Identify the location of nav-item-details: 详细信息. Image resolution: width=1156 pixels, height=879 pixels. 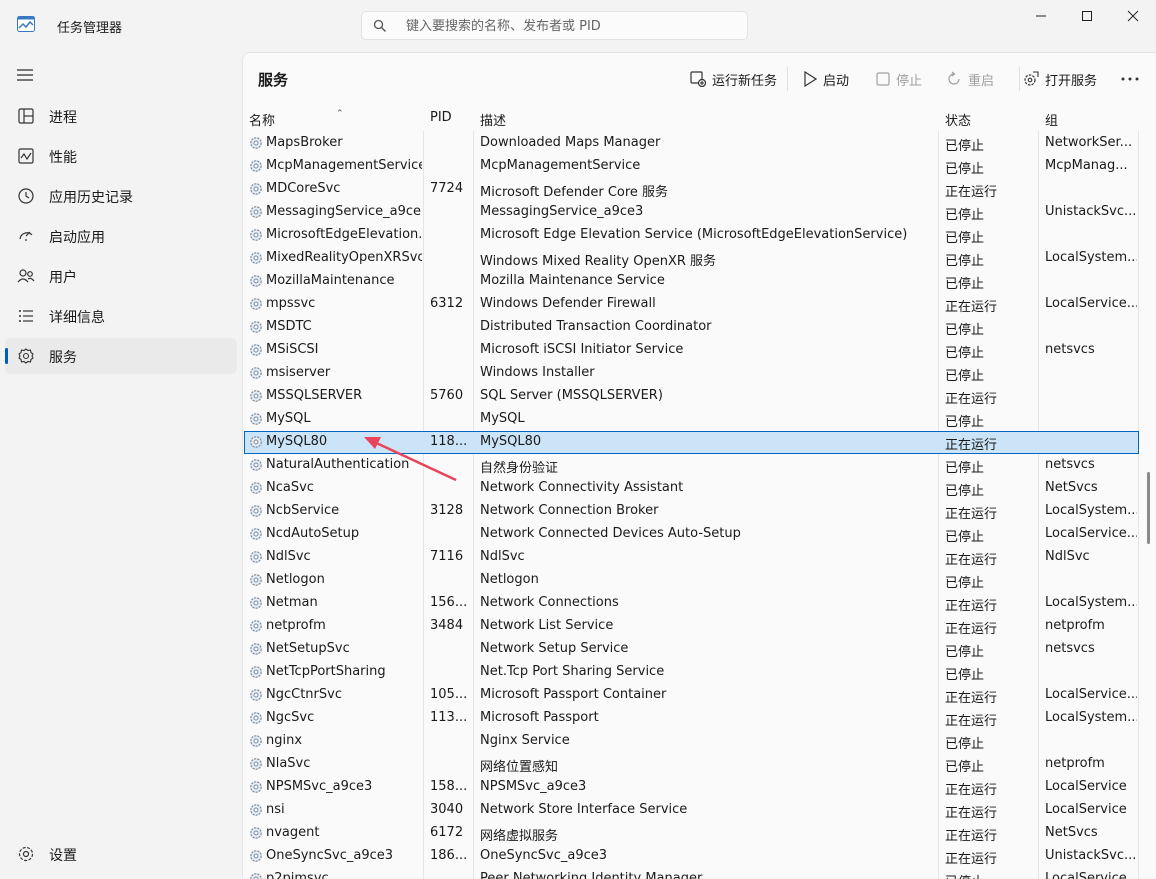
(121, 316).